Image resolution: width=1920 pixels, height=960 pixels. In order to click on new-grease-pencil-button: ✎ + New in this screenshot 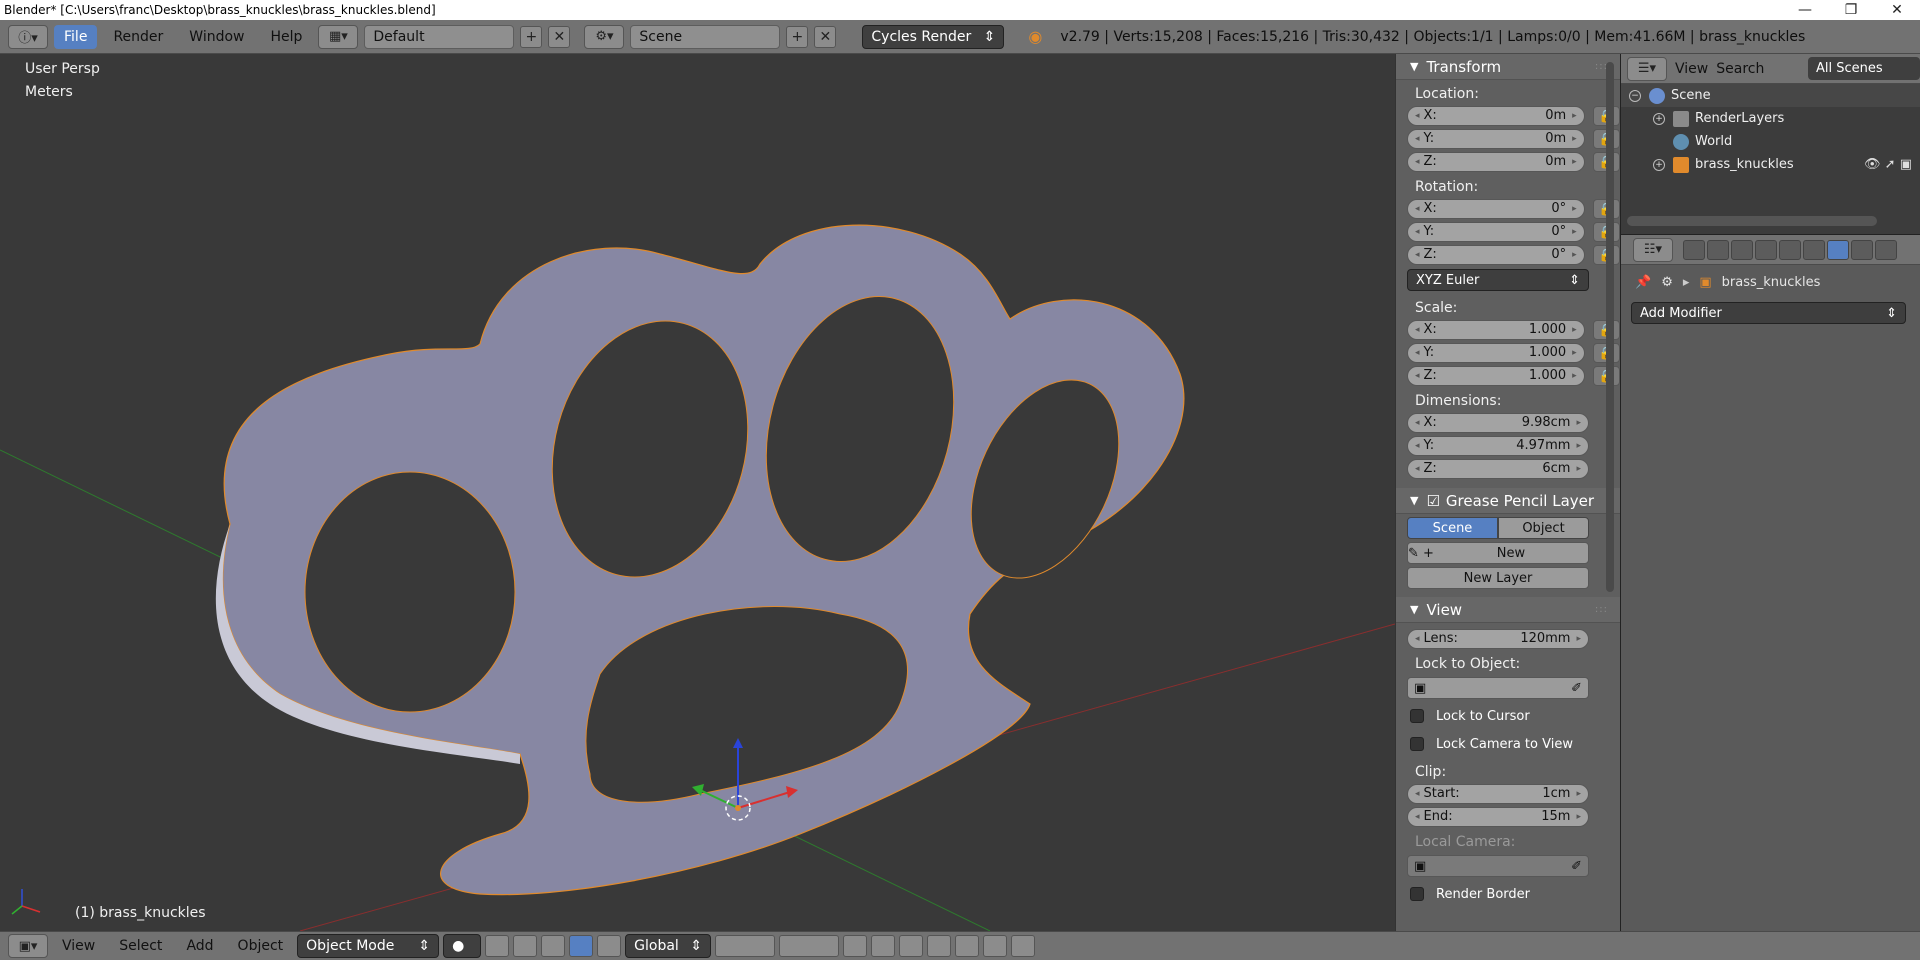, I will do `click(1498, 553)`.